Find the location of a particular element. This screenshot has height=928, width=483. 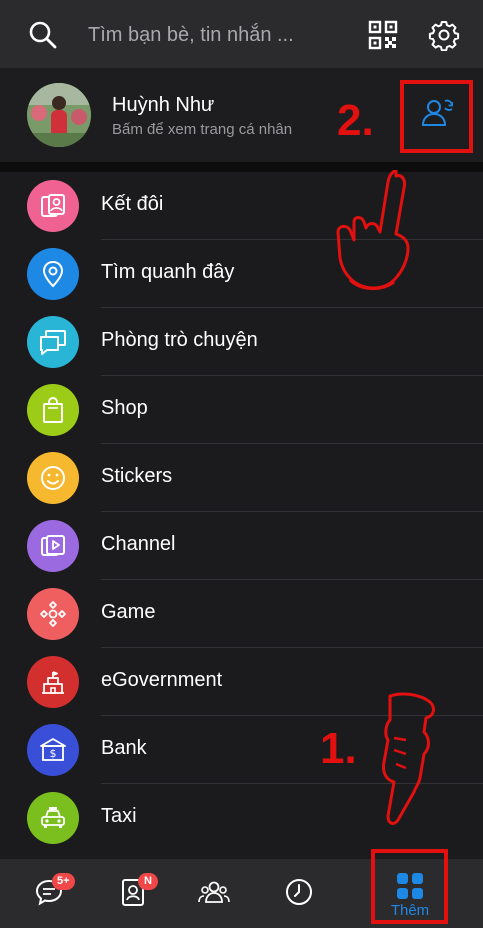

list-item-phong-tro-chuyen: Phòng trò chuyện is located at coordinates (241, 342).